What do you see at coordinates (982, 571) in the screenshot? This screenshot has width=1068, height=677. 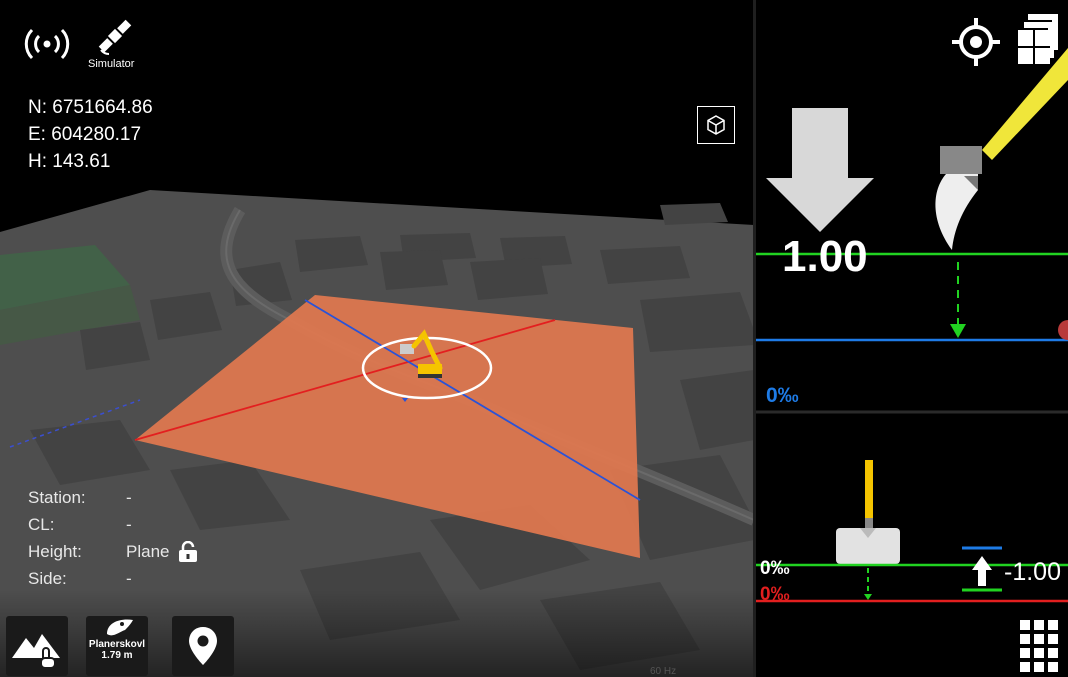 I see `up-arrow-icon` at bounding box center [982, 571].